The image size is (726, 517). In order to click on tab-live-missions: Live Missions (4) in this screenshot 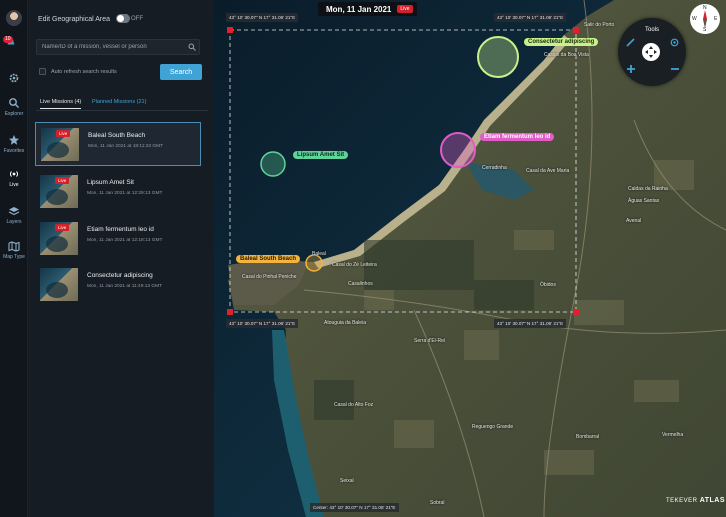, I will do `click(61, 104)`.